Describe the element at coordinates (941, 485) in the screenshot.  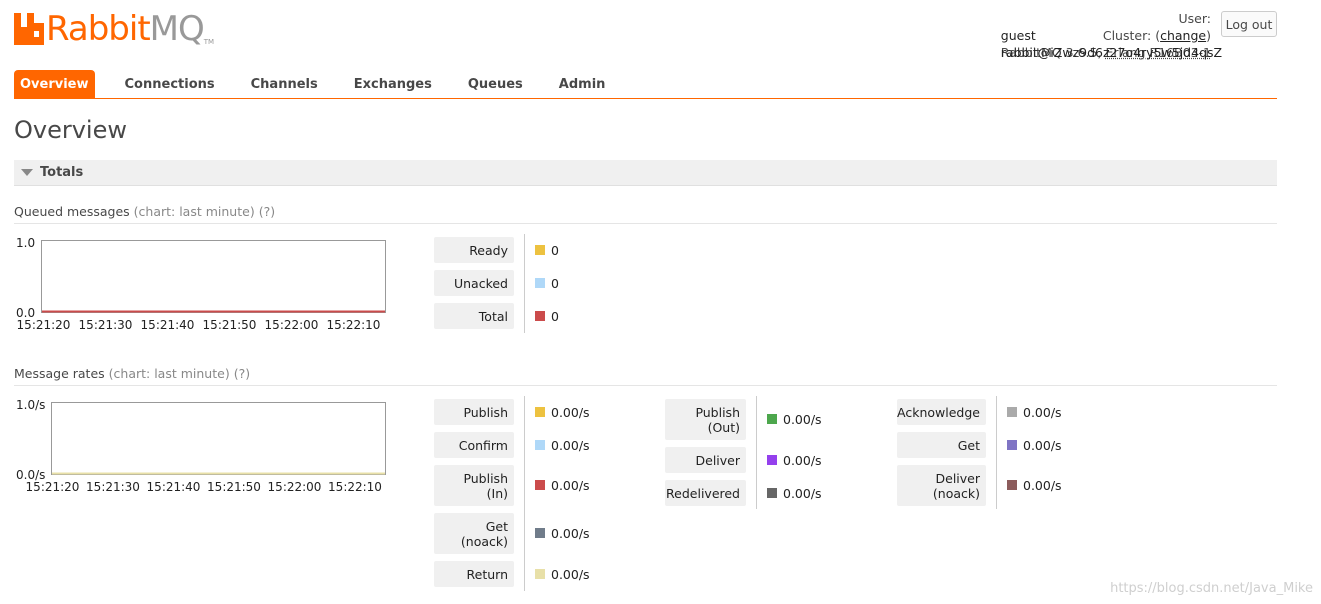
I see `legend-deliver-noack: Deliver (noack)` at that location.